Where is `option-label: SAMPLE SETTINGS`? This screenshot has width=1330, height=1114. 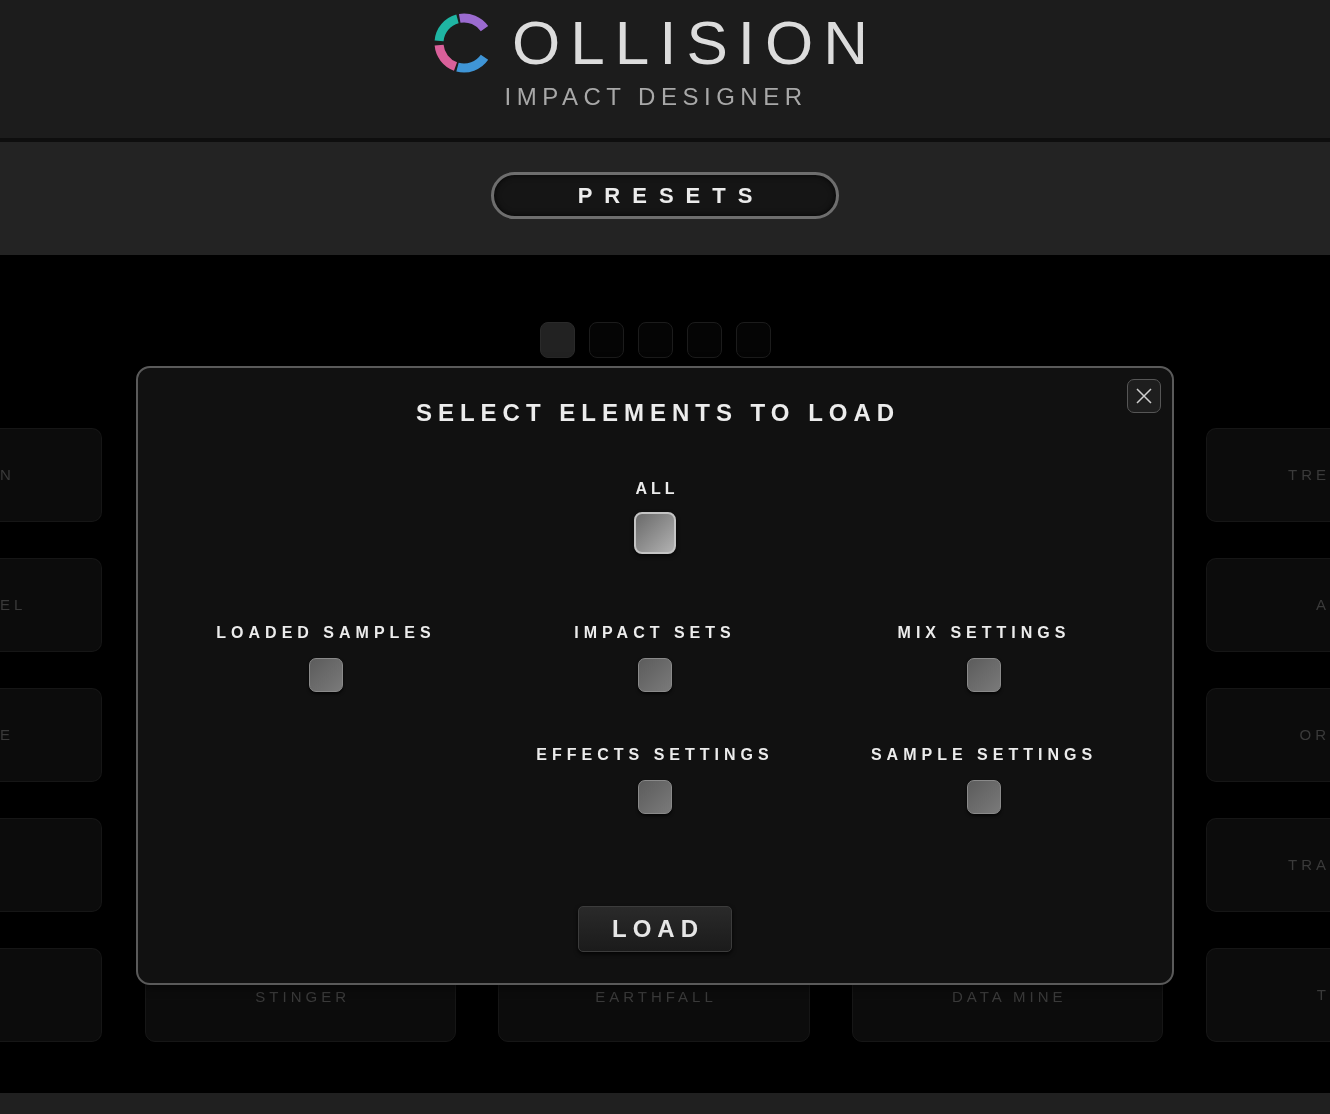
option-label: SAMPLE SETTINGS is located at coordinates (984, 755).